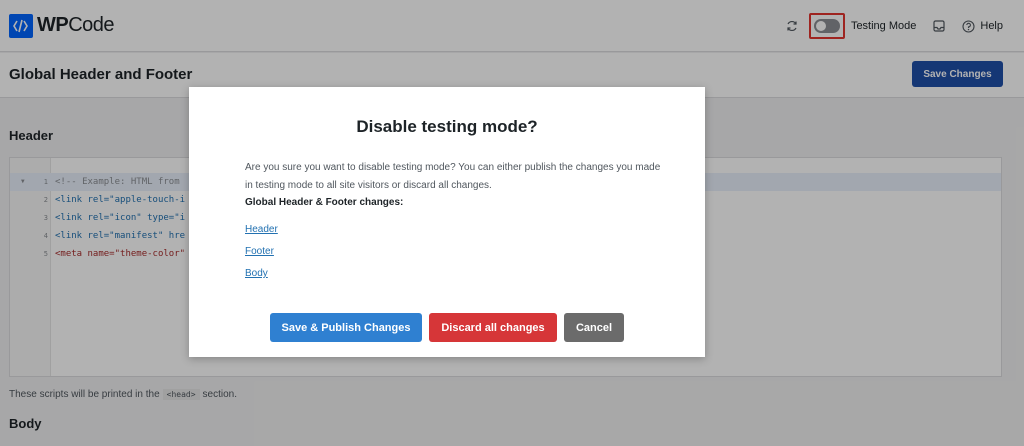  I want to click on cancel-button: Cancel, so click(594, 327).